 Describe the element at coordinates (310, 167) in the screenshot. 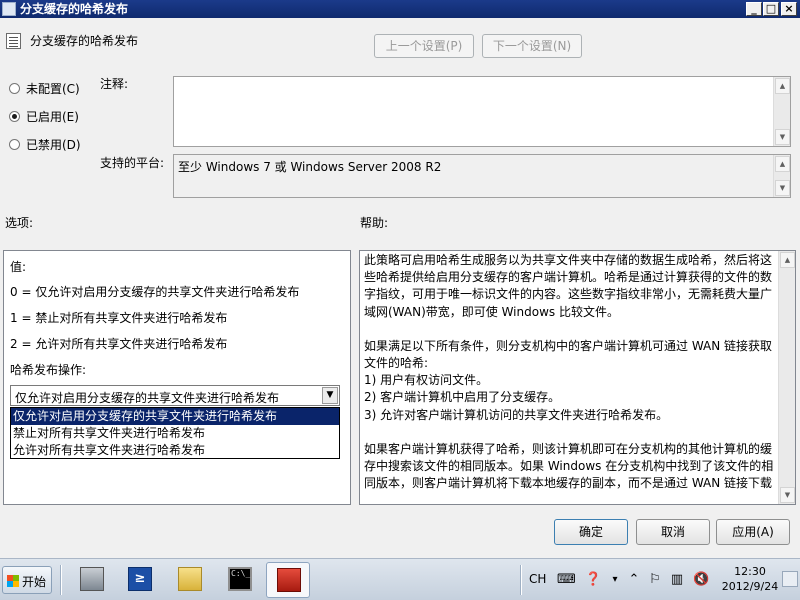

I see `platform-value: 至少 Windows 7 或 Windows Server 2008 R2` at that location.